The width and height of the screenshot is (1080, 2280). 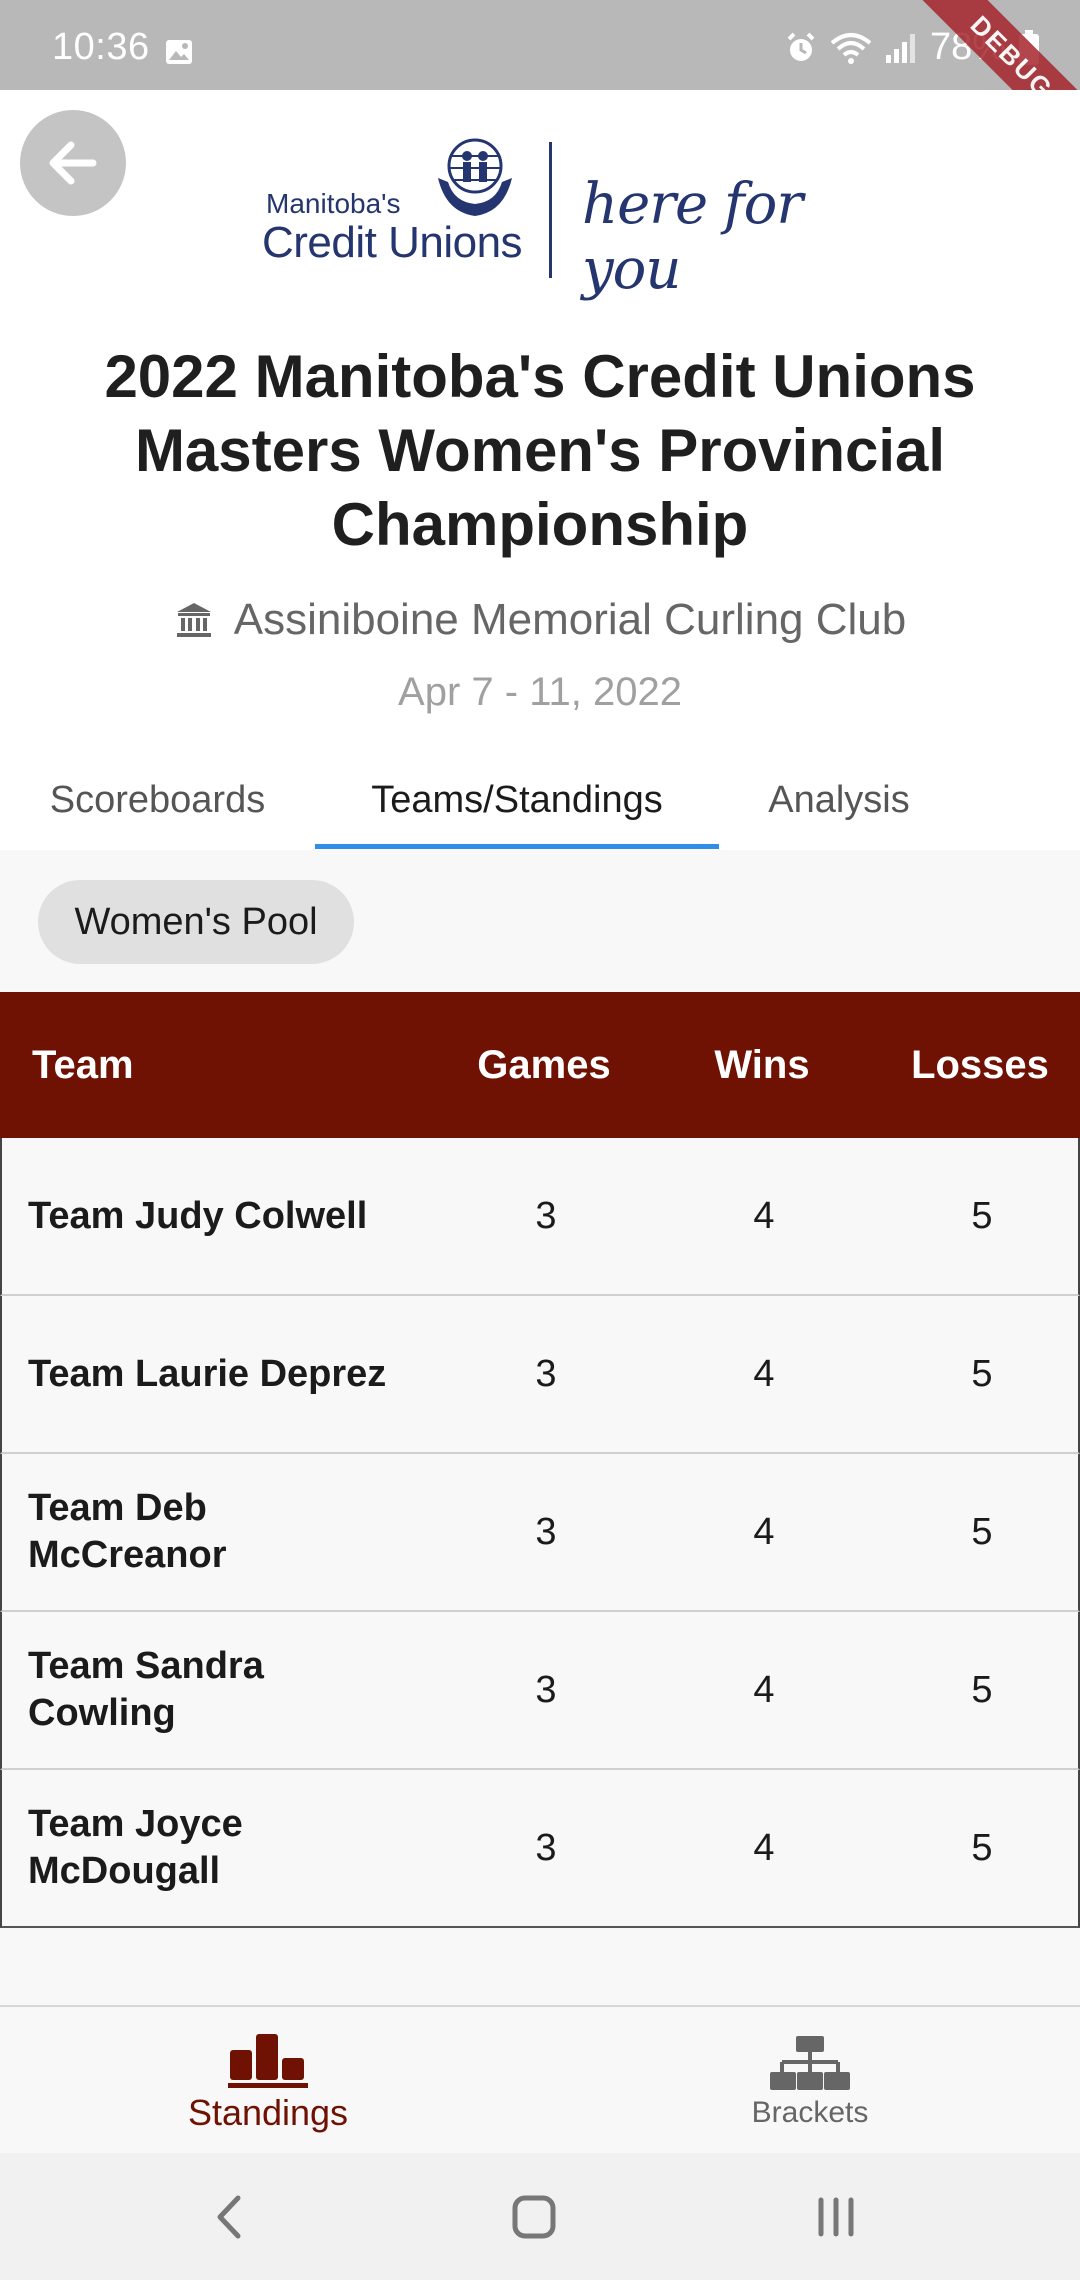 I want to click on venue-name: Assiniboine Memorial Curling Club, so click(x=570, y=619).